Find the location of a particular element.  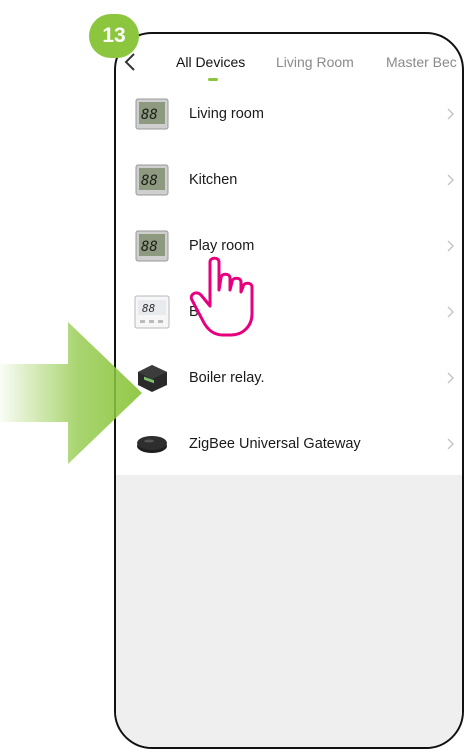

step-number-badge: 13 is located at coordinates (114, 36).